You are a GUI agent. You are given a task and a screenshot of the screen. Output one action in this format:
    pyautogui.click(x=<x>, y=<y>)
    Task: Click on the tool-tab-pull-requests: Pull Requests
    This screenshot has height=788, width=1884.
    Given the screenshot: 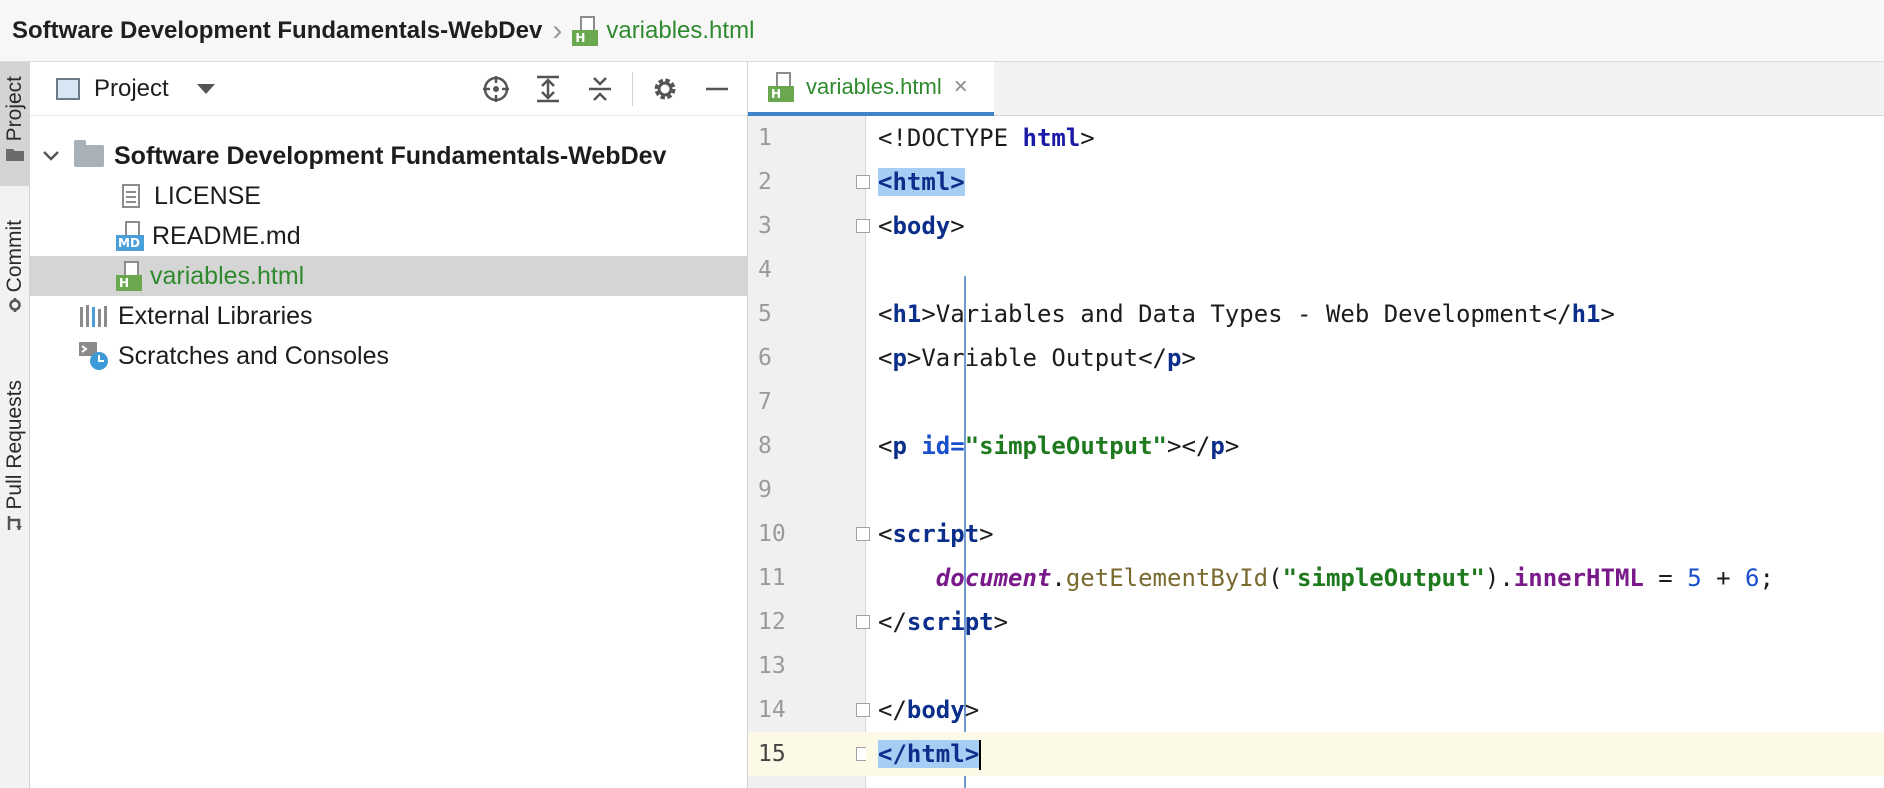 What is the action you would take?
    pyautogui.click(x=15, y=455)
    